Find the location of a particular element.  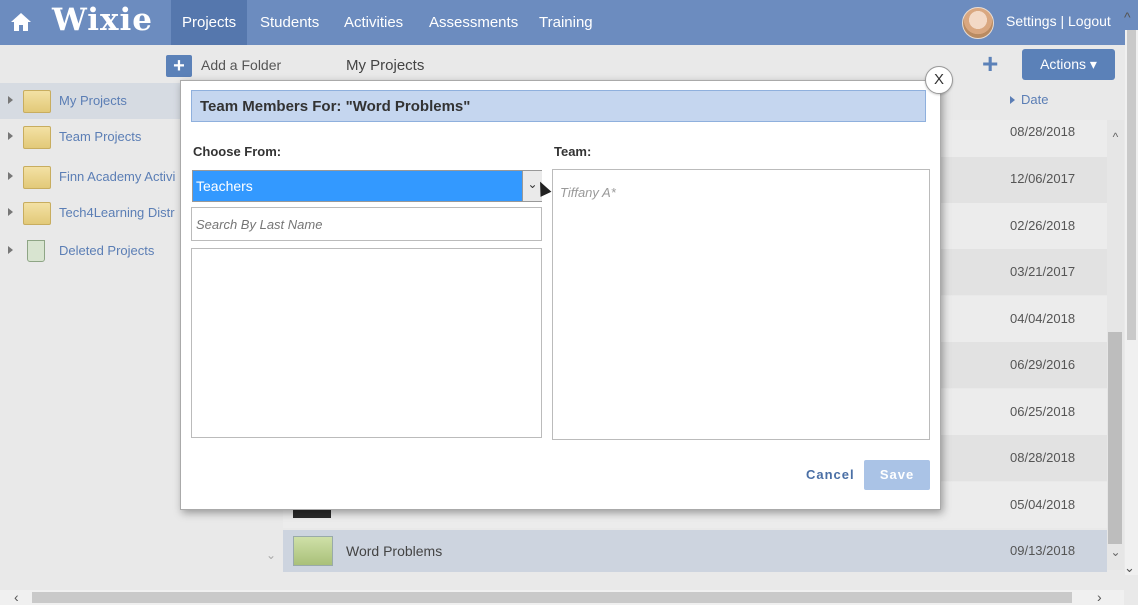

choose-from-label: Choose From: is located at coordinates (237, 151).